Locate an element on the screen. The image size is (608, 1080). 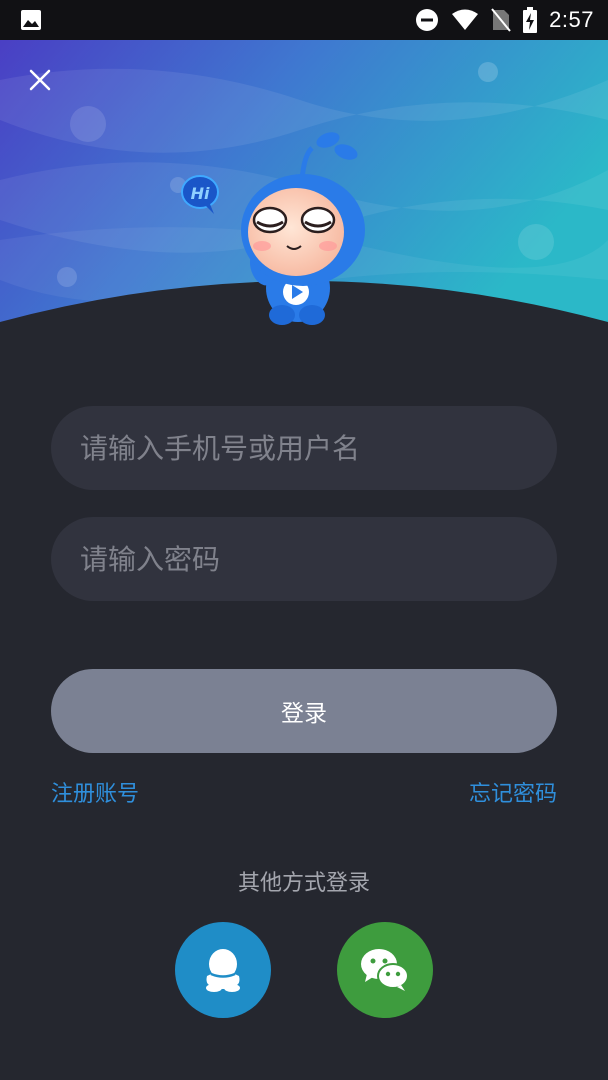
close-icon is located at coordinates (40, 80).